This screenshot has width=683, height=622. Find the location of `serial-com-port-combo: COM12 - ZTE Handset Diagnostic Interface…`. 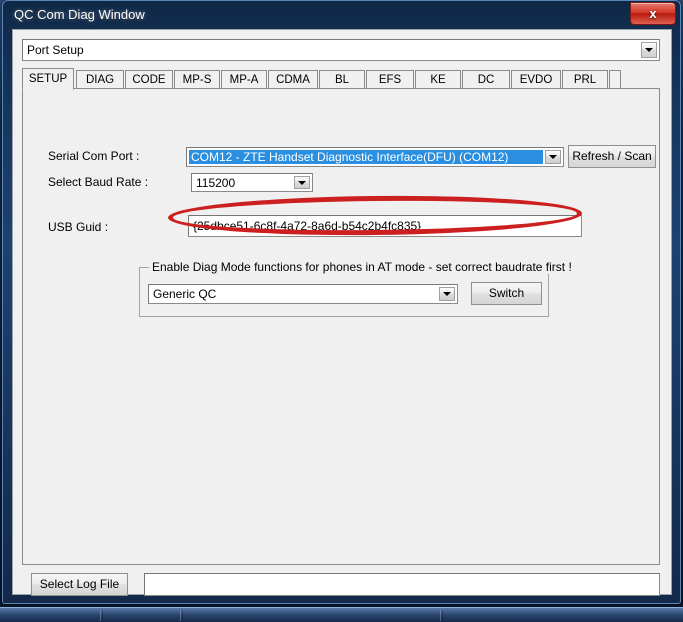

serial-com-port-combo: COM12 - ZTE Handset Diagnostic Interface… is located at coordinates (375, 157).